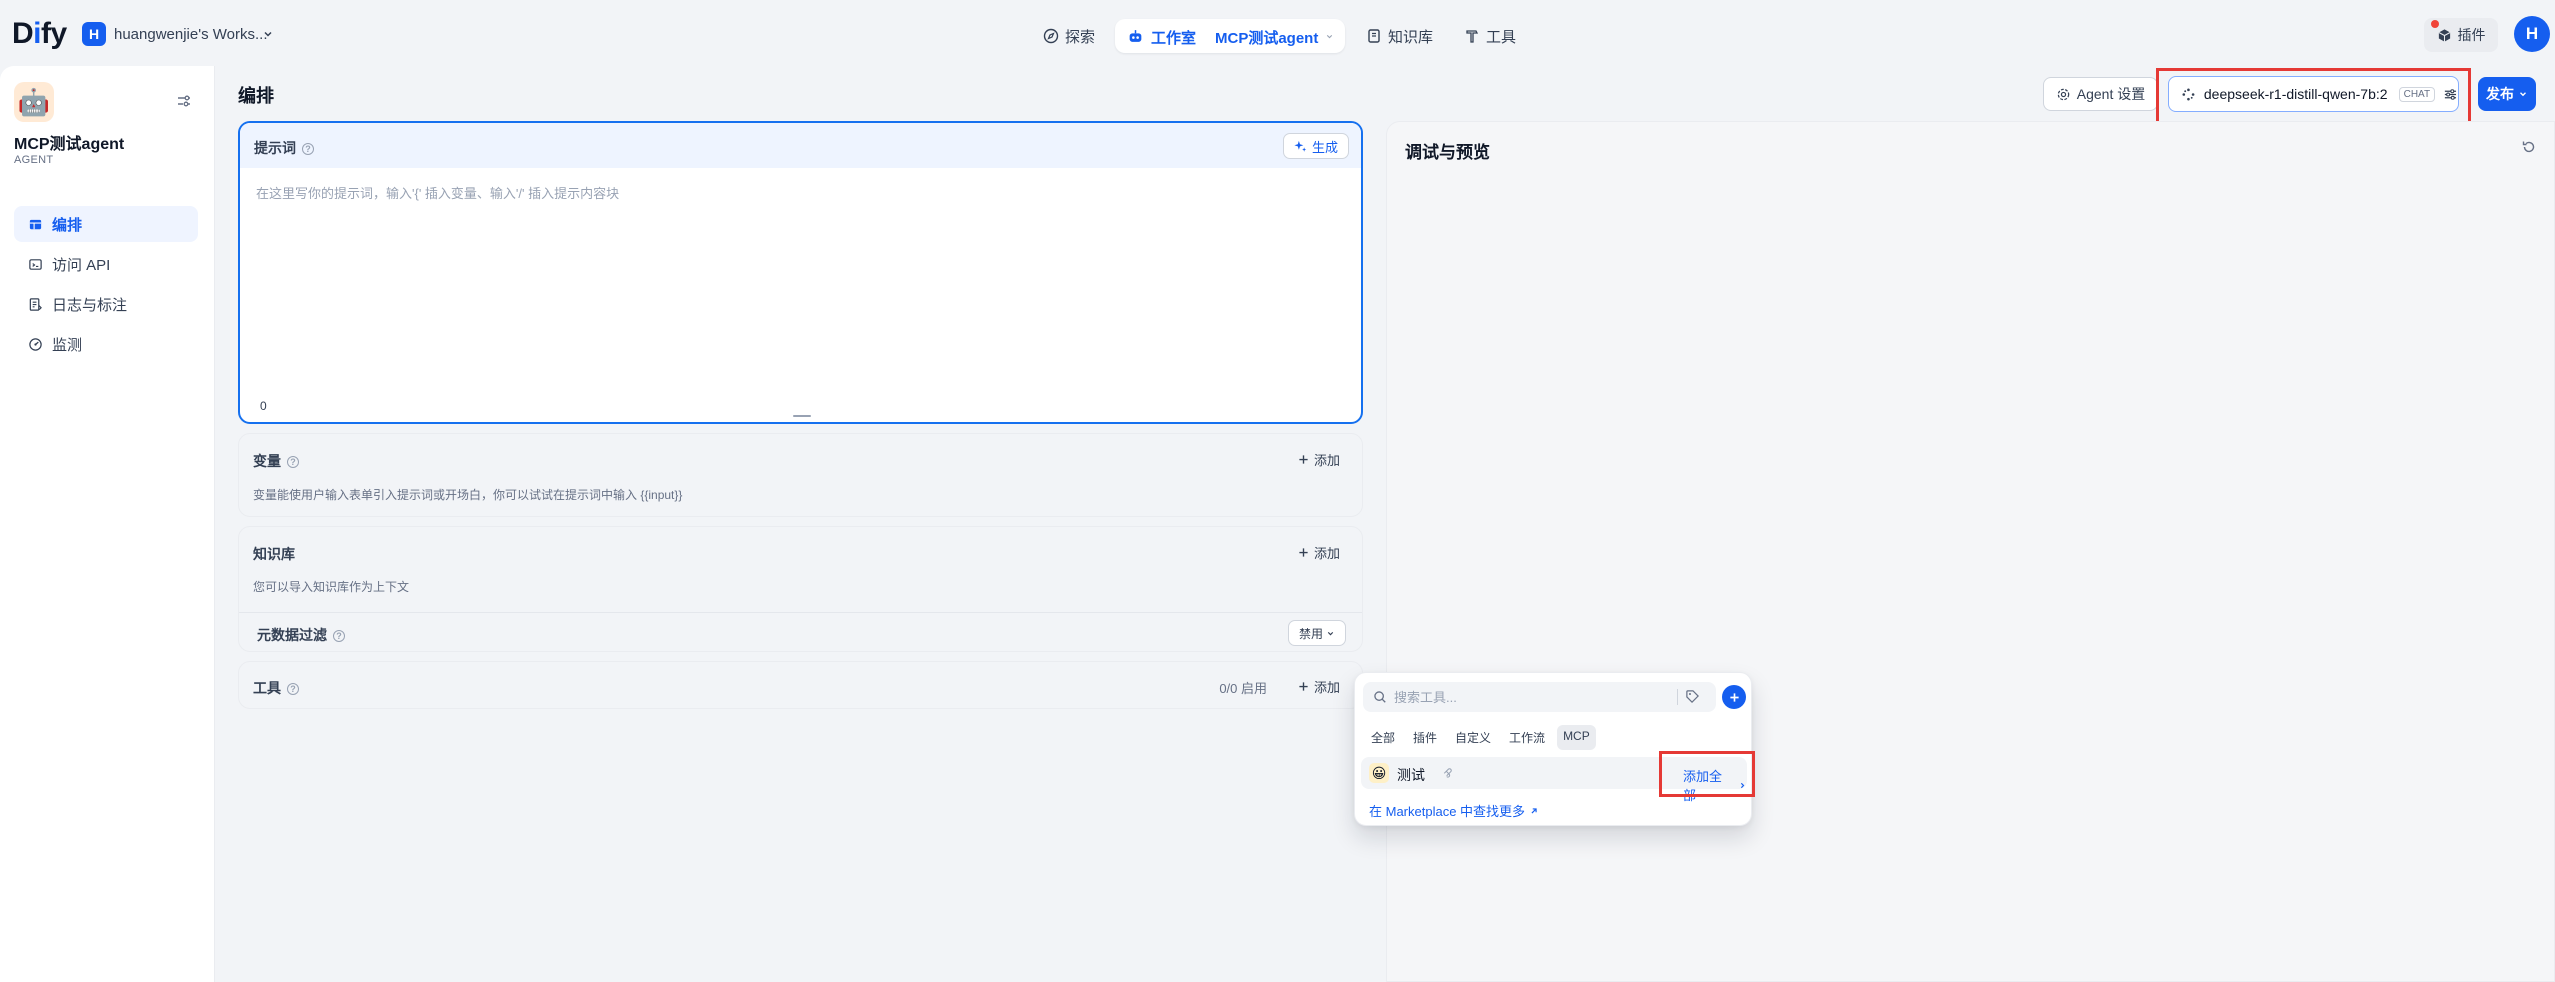  Describe the element at coordinates (1454, 810) in the screenshot. I see `marketplace-link: 在 Marketplace 中查找更多` at that location.